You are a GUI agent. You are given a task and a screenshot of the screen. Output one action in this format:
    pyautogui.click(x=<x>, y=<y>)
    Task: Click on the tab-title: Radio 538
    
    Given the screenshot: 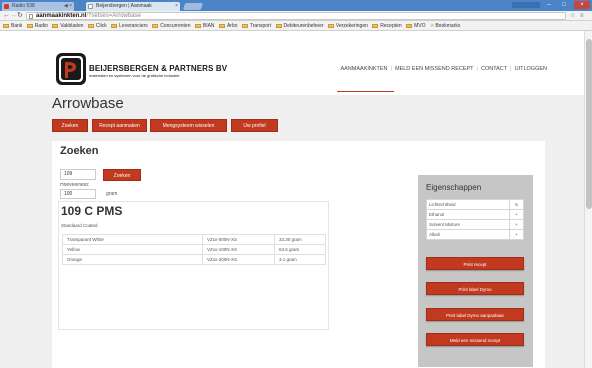 What is the action you would take?
    pyautogui.click(x=23, y=6)
    